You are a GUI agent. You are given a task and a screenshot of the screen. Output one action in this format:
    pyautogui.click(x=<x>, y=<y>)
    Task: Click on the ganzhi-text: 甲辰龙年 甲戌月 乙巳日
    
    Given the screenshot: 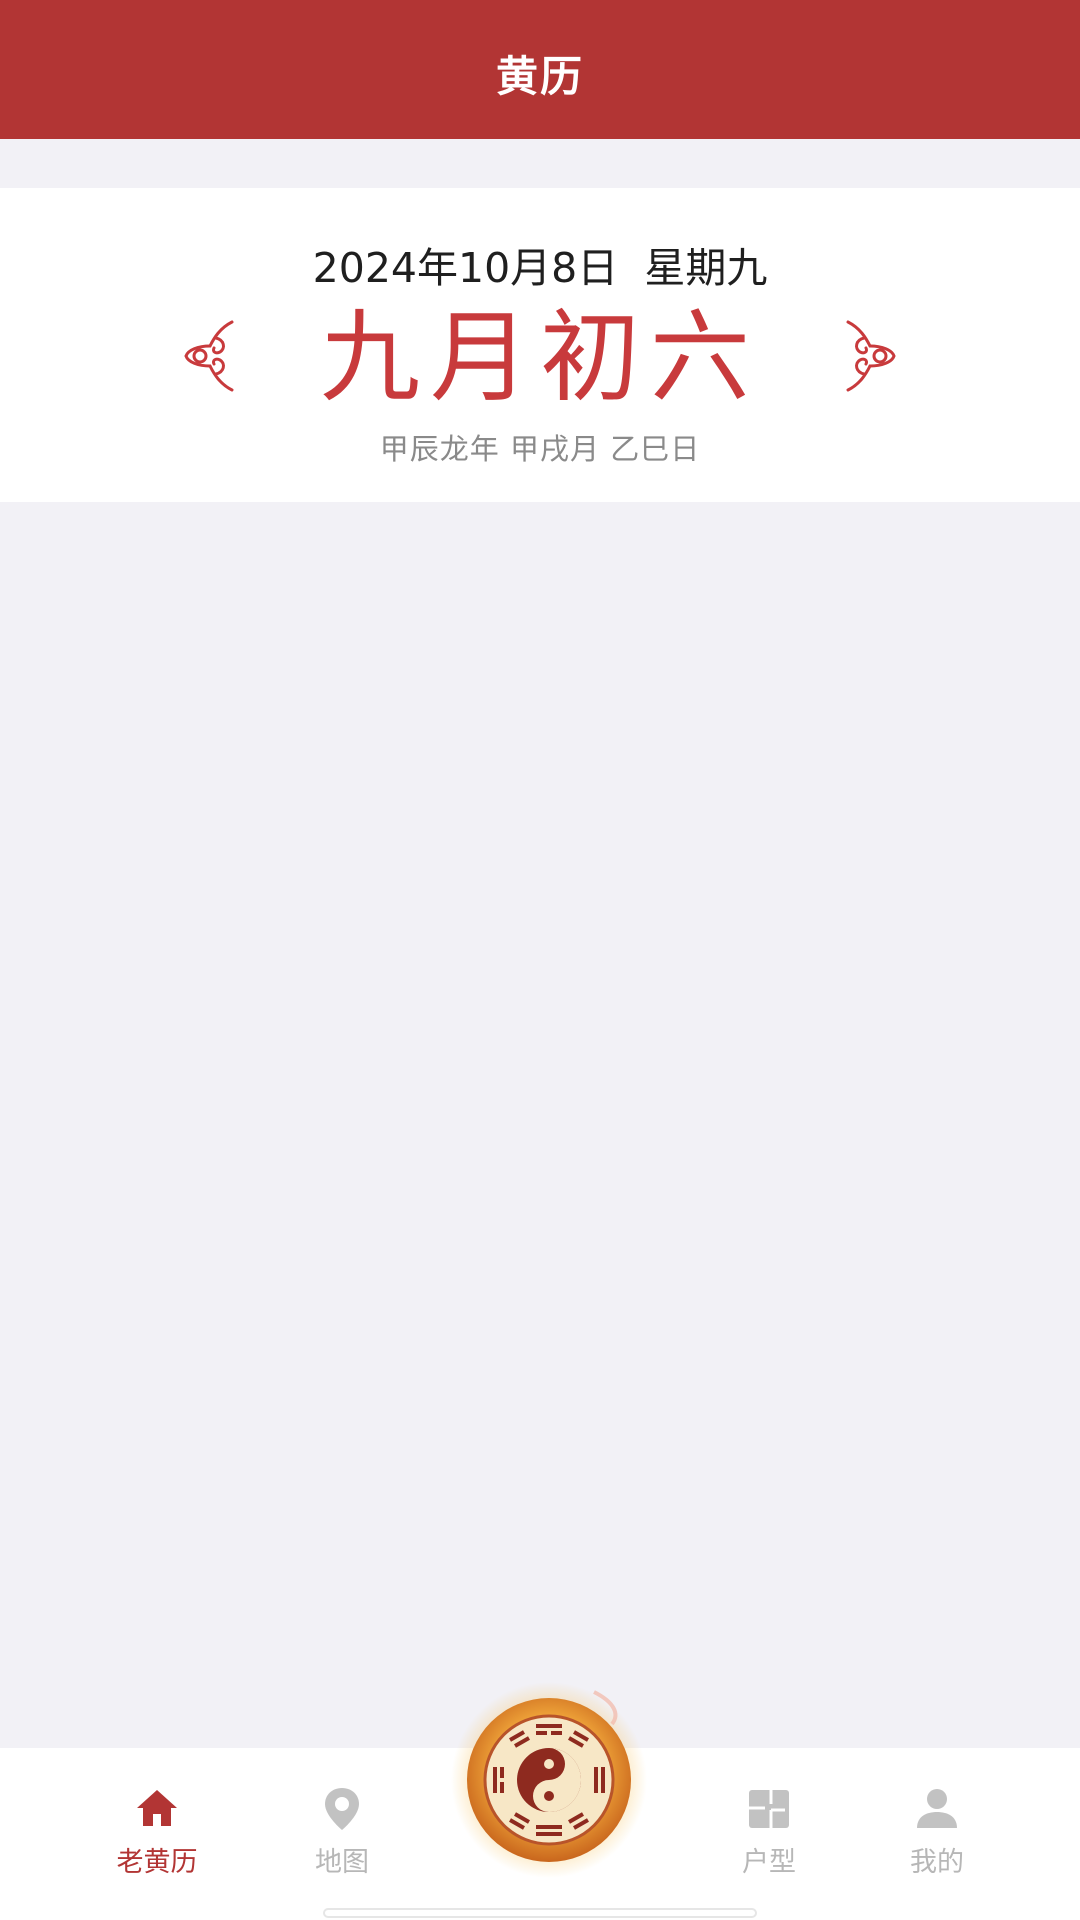 What is the action you would take?
    pyautogui.click(x=540, y=449)
    